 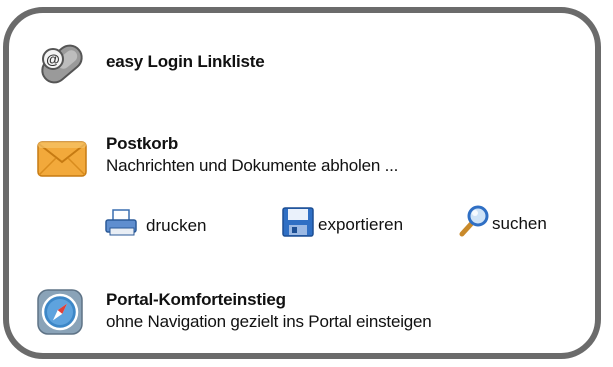 What do you see at coordinates (142, 143) in the screenshot?
I see `postkorb-title: Postkorb` at bounding box center [142, 143].